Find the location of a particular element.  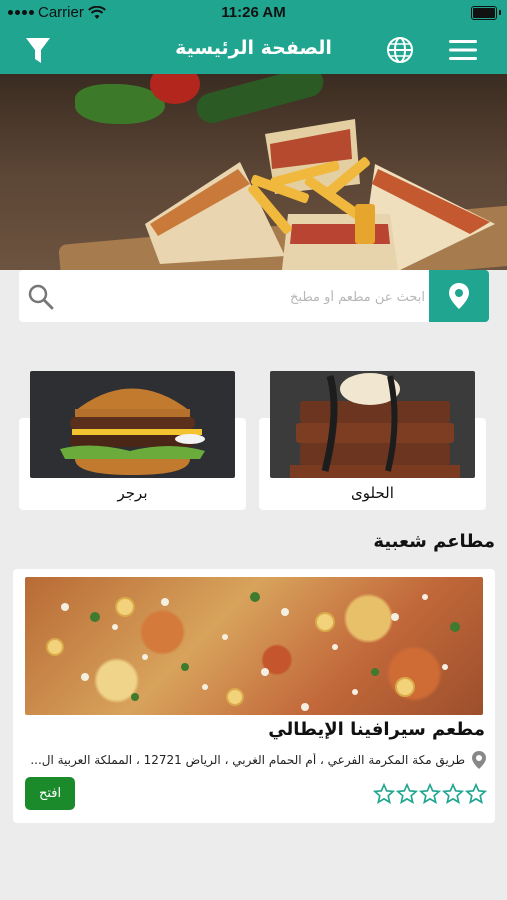

open-status-button: افتح is located at coordinates (50, 793).